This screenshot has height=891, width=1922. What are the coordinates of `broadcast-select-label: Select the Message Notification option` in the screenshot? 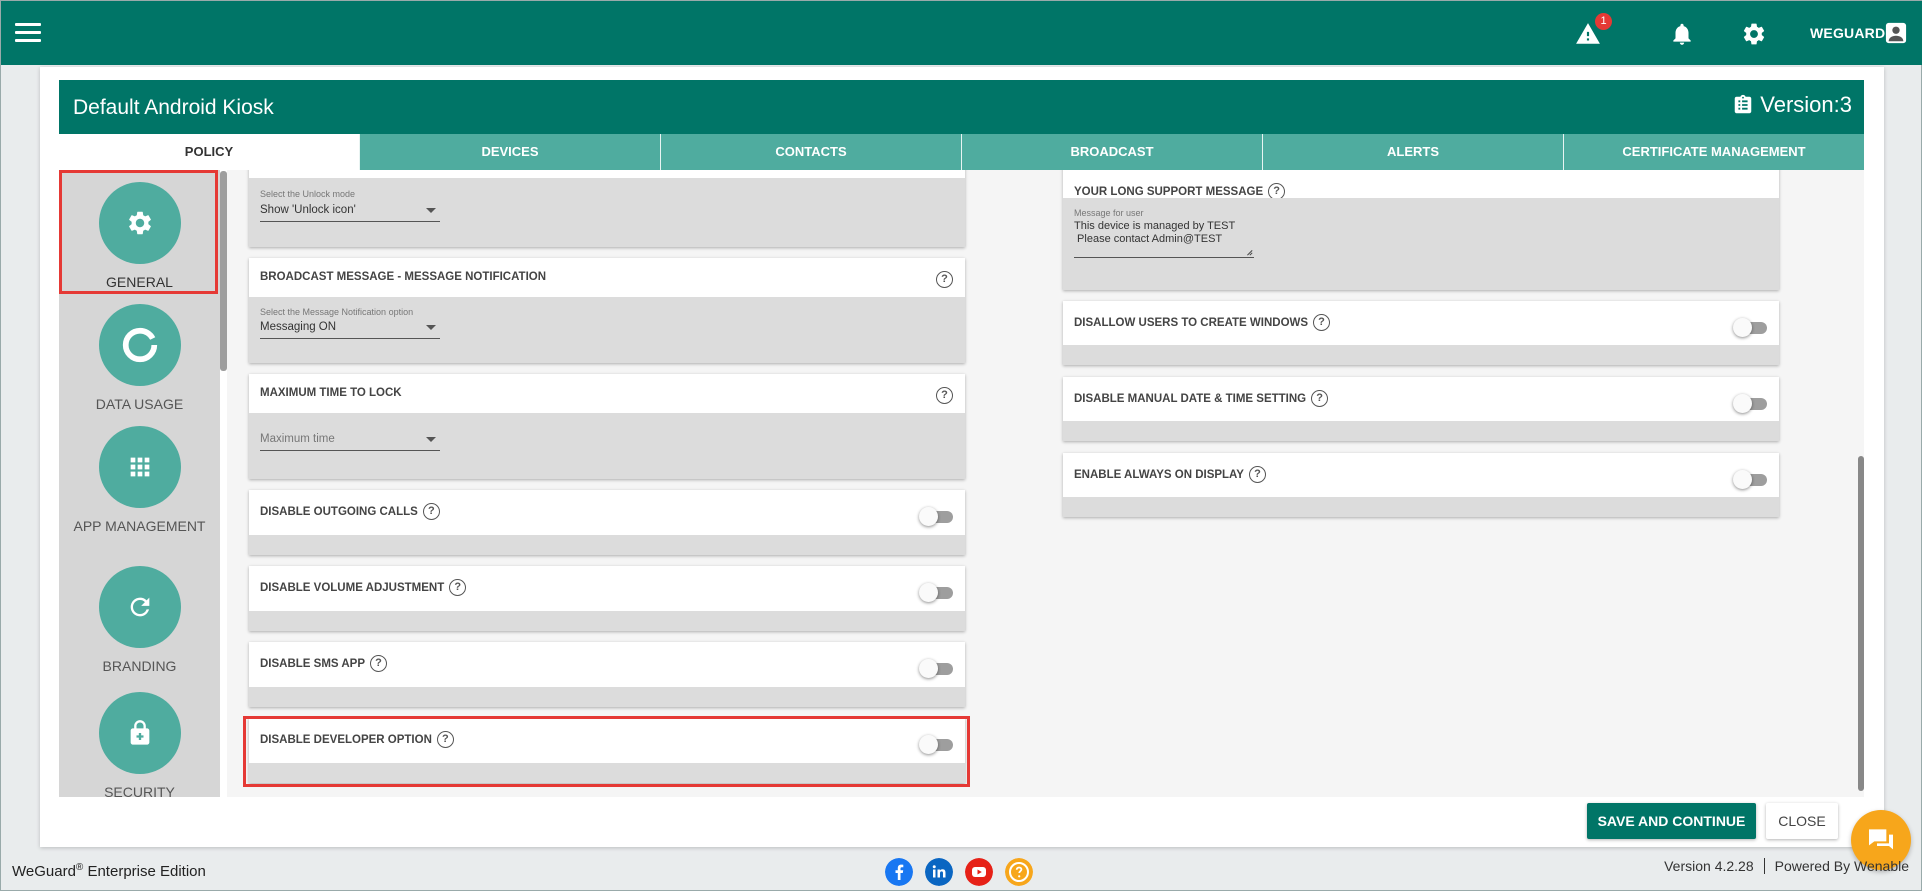 It's located at (337, 312).